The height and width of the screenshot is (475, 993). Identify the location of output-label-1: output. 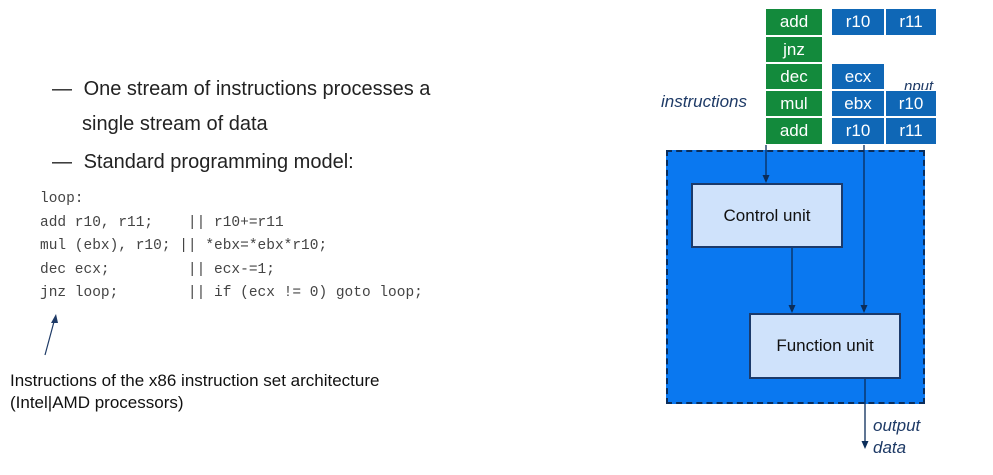
(897, 425).